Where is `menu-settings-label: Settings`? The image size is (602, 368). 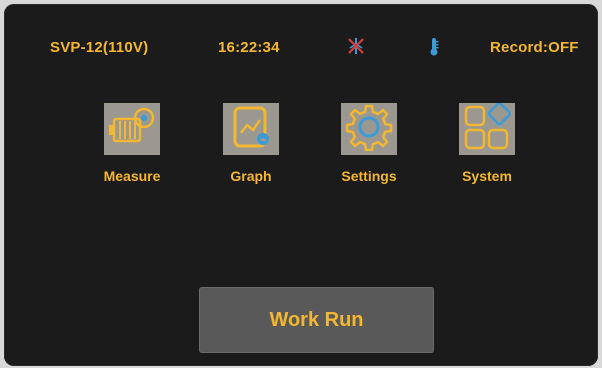 menu-settings-label: Settings is located at coordinates (369, 176).